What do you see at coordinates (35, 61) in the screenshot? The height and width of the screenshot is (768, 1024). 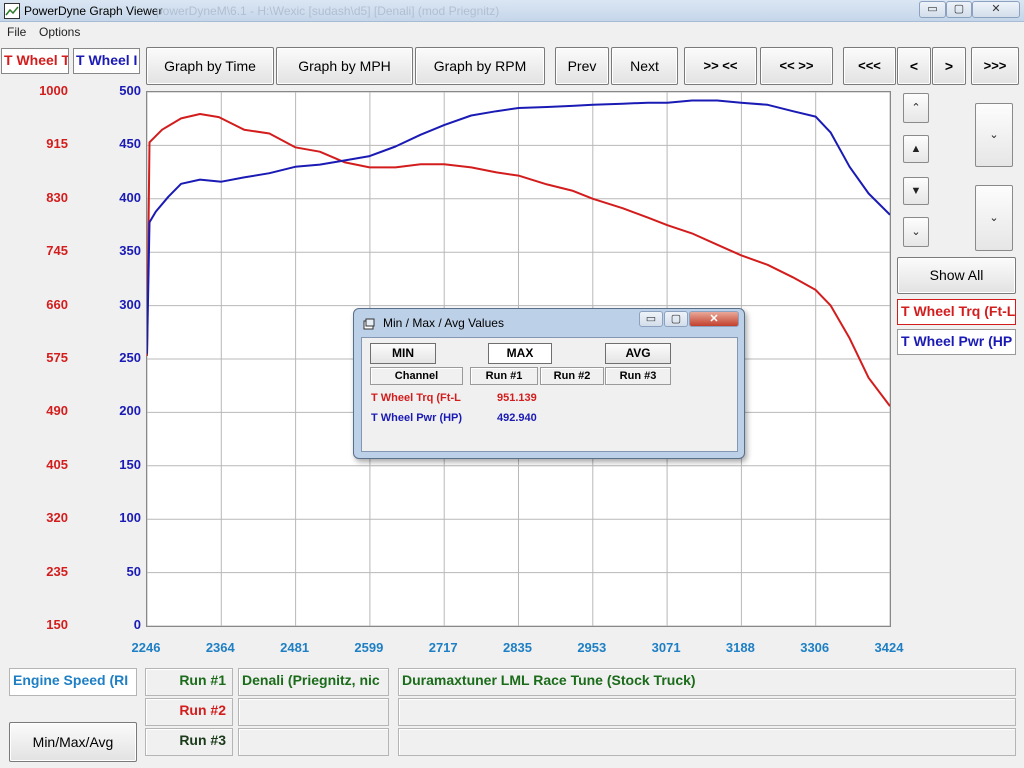 I see `tab-torque-channel: T Wheel T` at bounding box center [35, 61].